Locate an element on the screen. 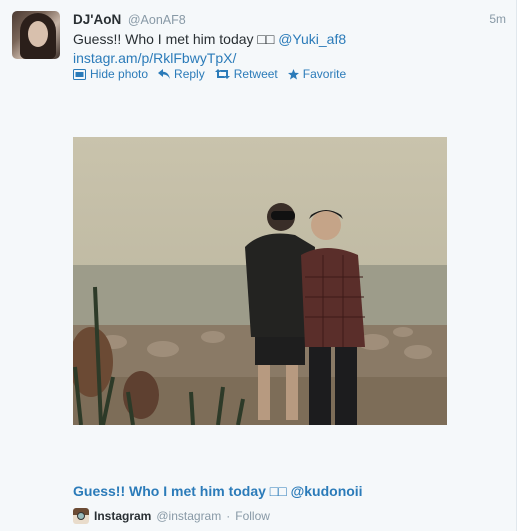 This screenshot has width=517, height=531. screenname: @AonAF8 is located at coordinates (157, 20).